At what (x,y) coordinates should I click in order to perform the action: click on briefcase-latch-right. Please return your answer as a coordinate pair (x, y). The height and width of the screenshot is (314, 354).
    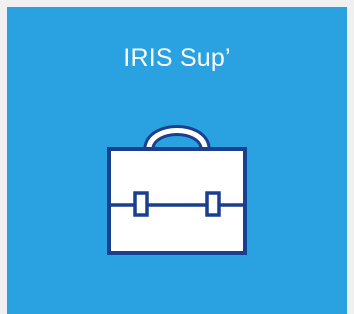
    Looking at the image, I should click on (213, 204).